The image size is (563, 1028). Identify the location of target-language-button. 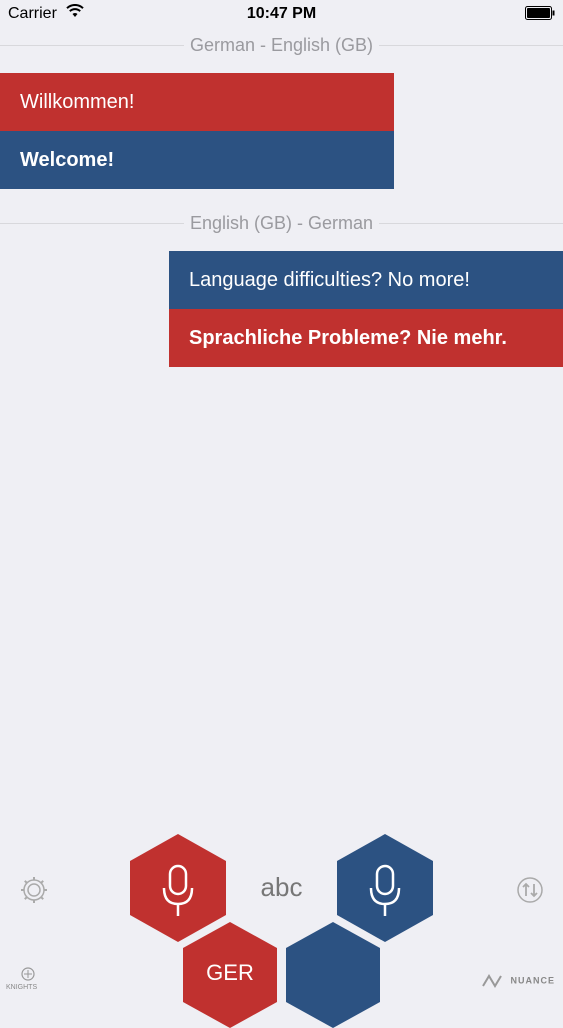
(333, 975).